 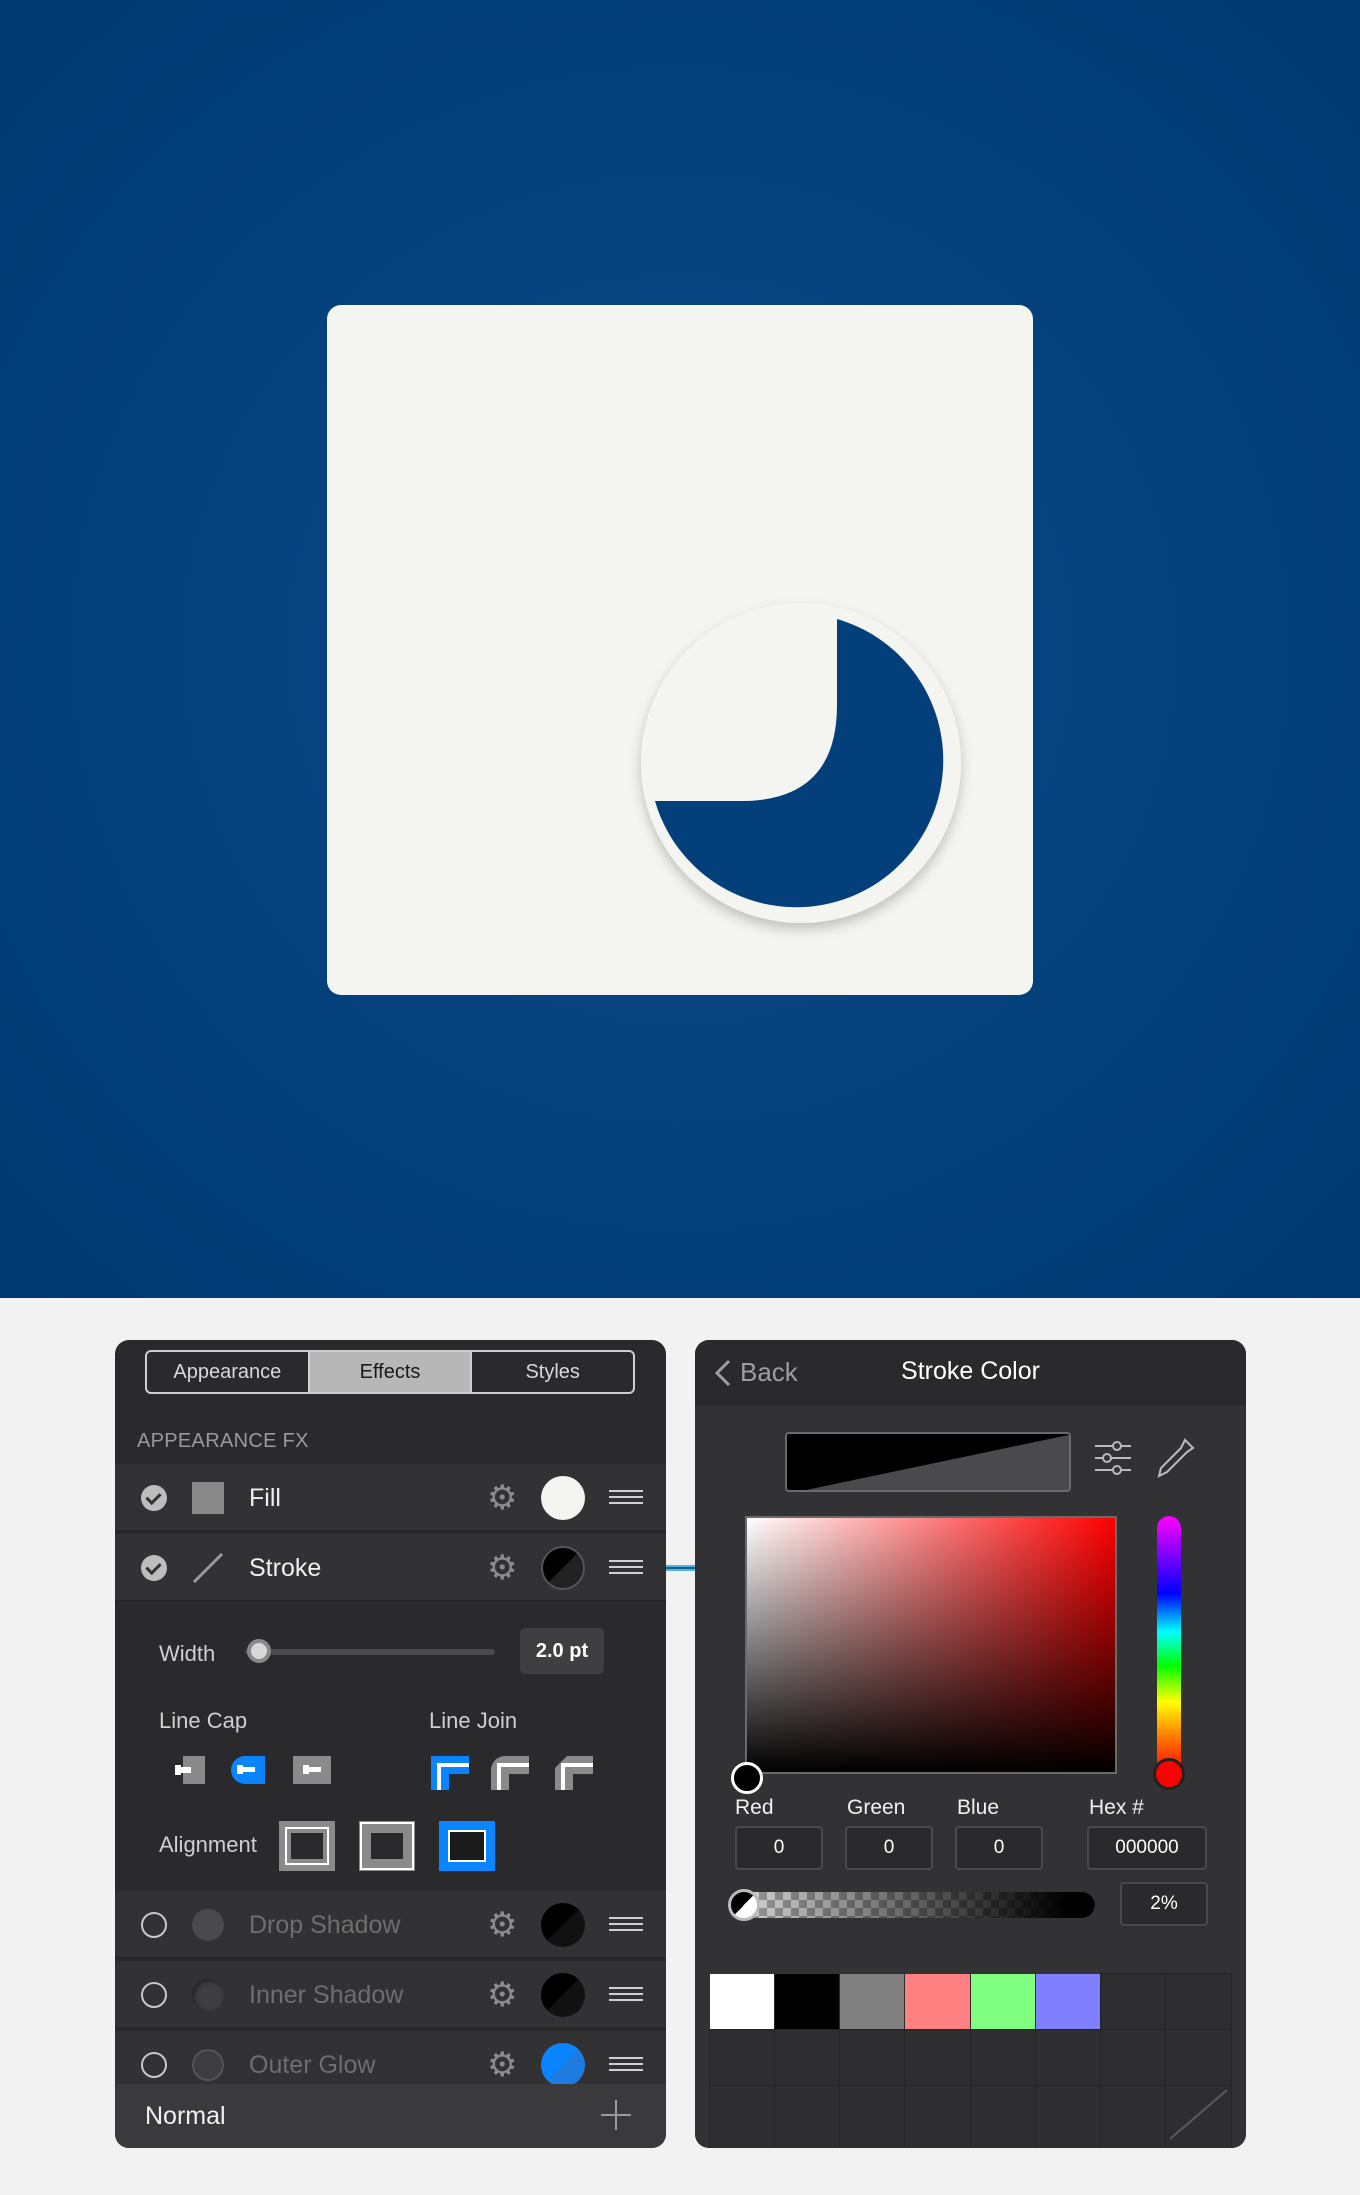 What do you see at coordinates (1164, 1904) in the screenshot?
I see `opacity-field: 2%` at bounding box center [1164, 1904].